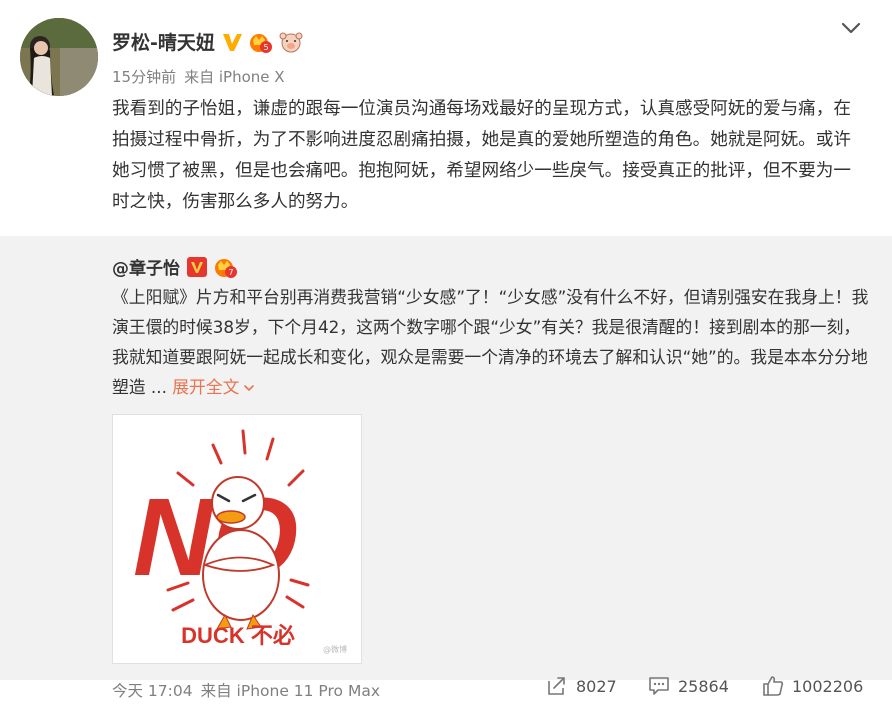 The height and width of the screenshot is (715, 892). I want to click on comment-count: 25864, so click(703, 686).